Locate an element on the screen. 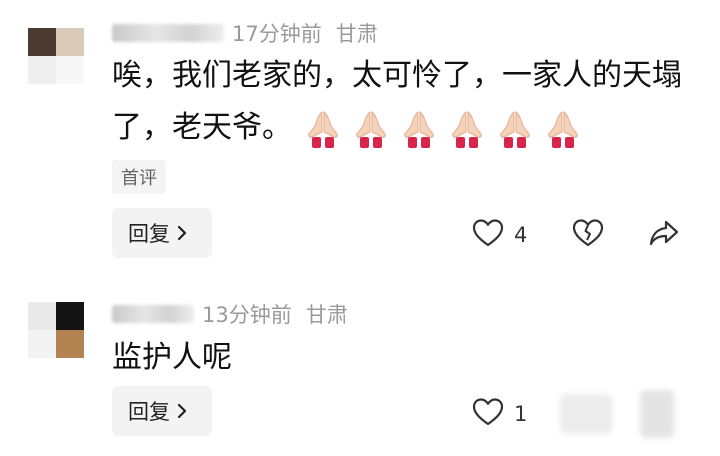  first-comment-badge: 首评 is located at coordinates (139, 177).